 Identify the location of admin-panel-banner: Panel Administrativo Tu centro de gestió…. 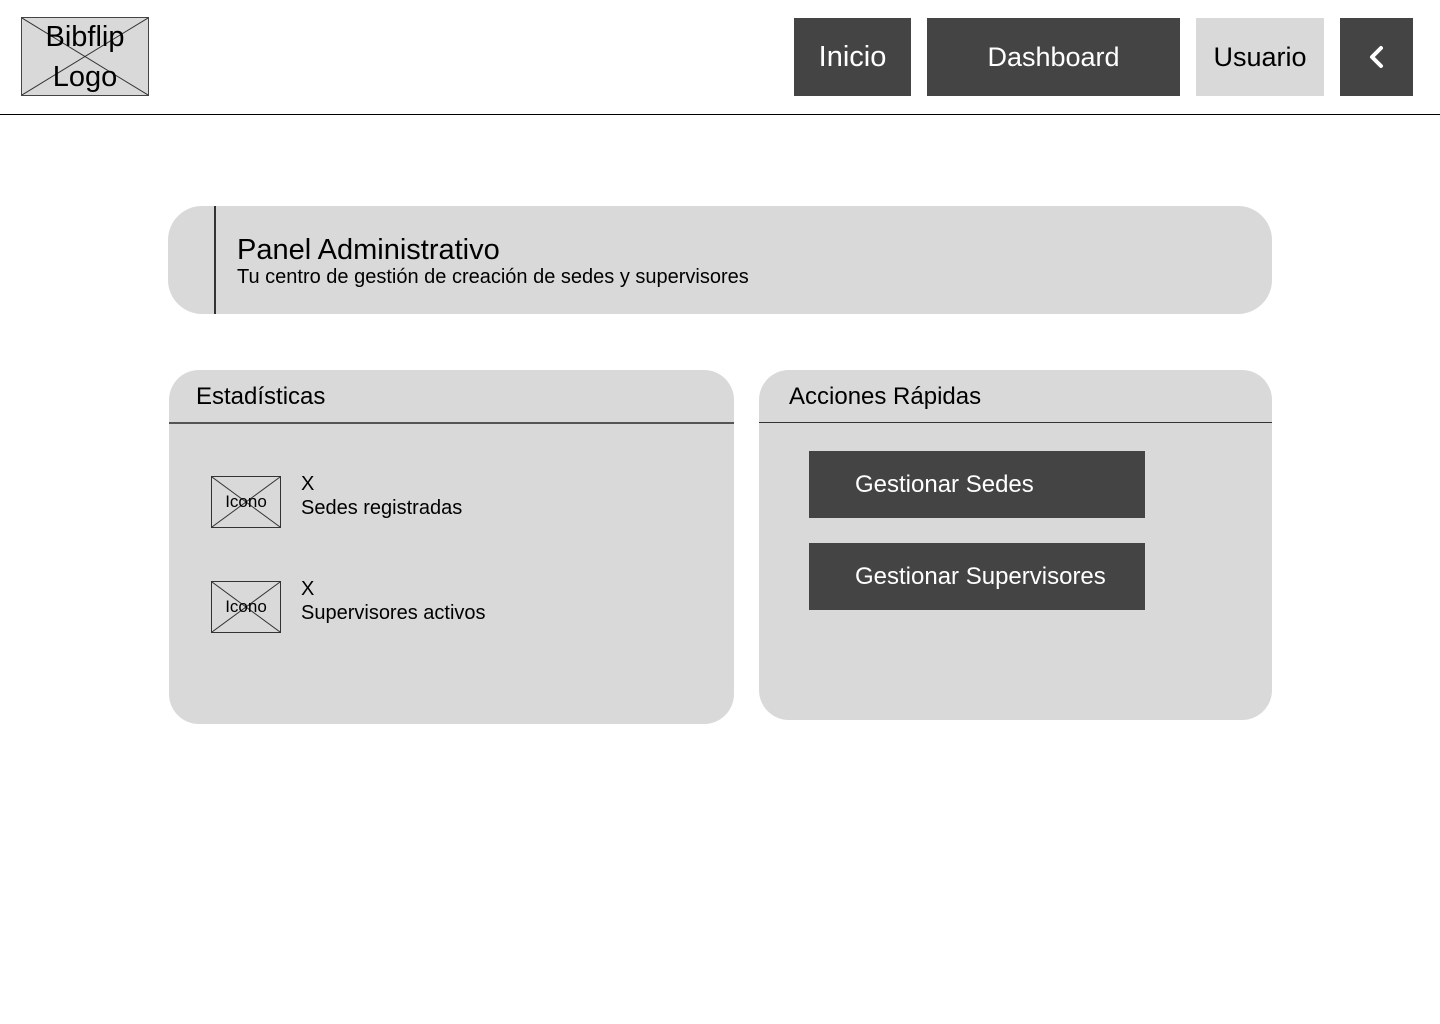
(720, 260).